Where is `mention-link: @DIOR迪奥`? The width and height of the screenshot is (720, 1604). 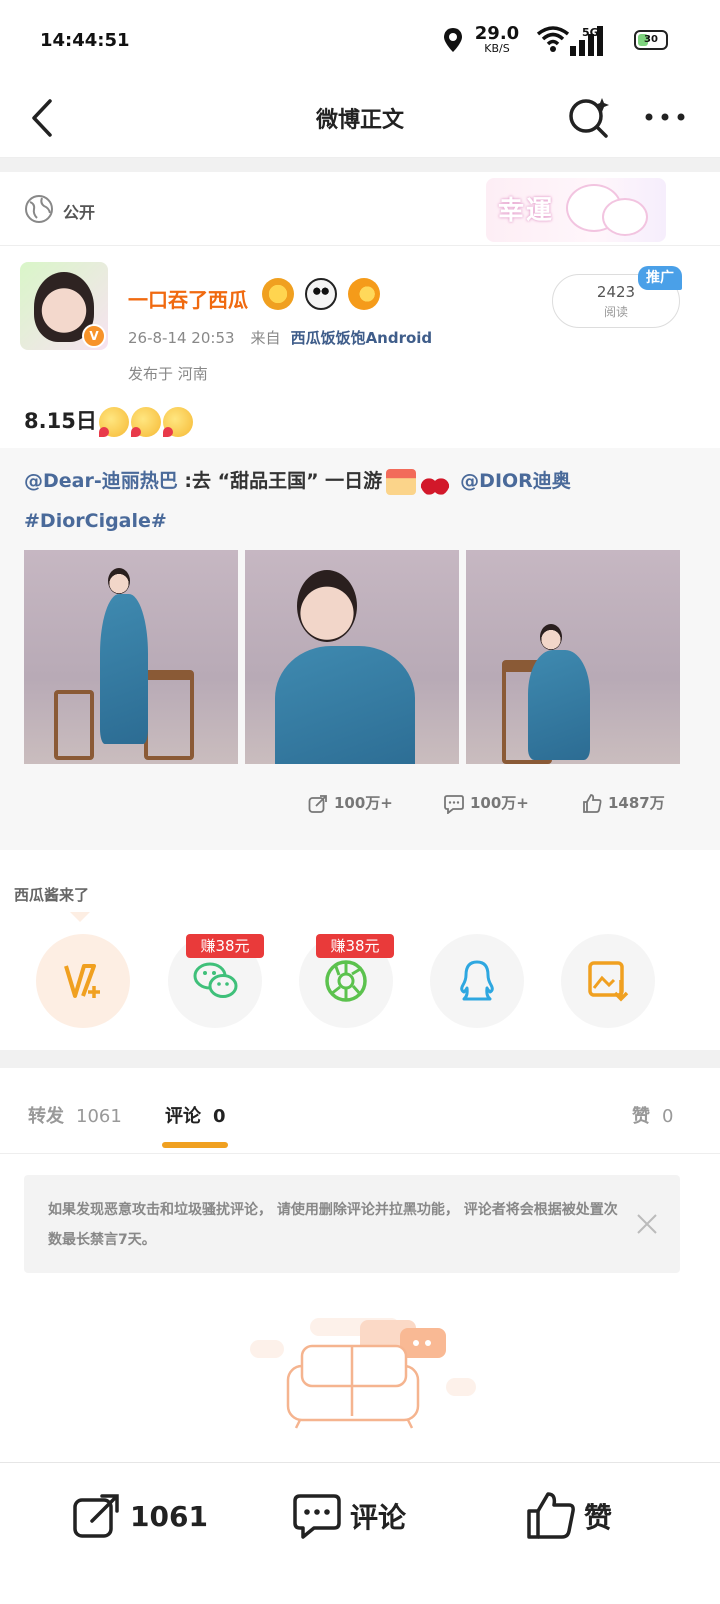
mention-link: @DIOR迪奥 is located at coordinates (515, 481).